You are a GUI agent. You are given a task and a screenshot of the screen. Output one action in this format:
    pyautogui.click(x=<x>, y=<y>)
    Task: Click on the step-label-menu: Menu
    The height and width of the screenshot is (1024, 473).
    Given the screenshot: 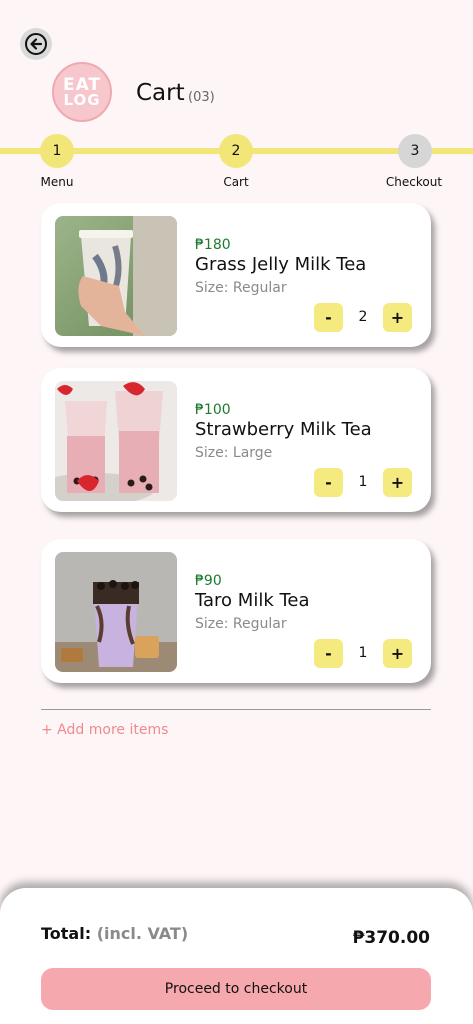 What is the action you would take?
    pyautogui.click(x=57, y=182)
    